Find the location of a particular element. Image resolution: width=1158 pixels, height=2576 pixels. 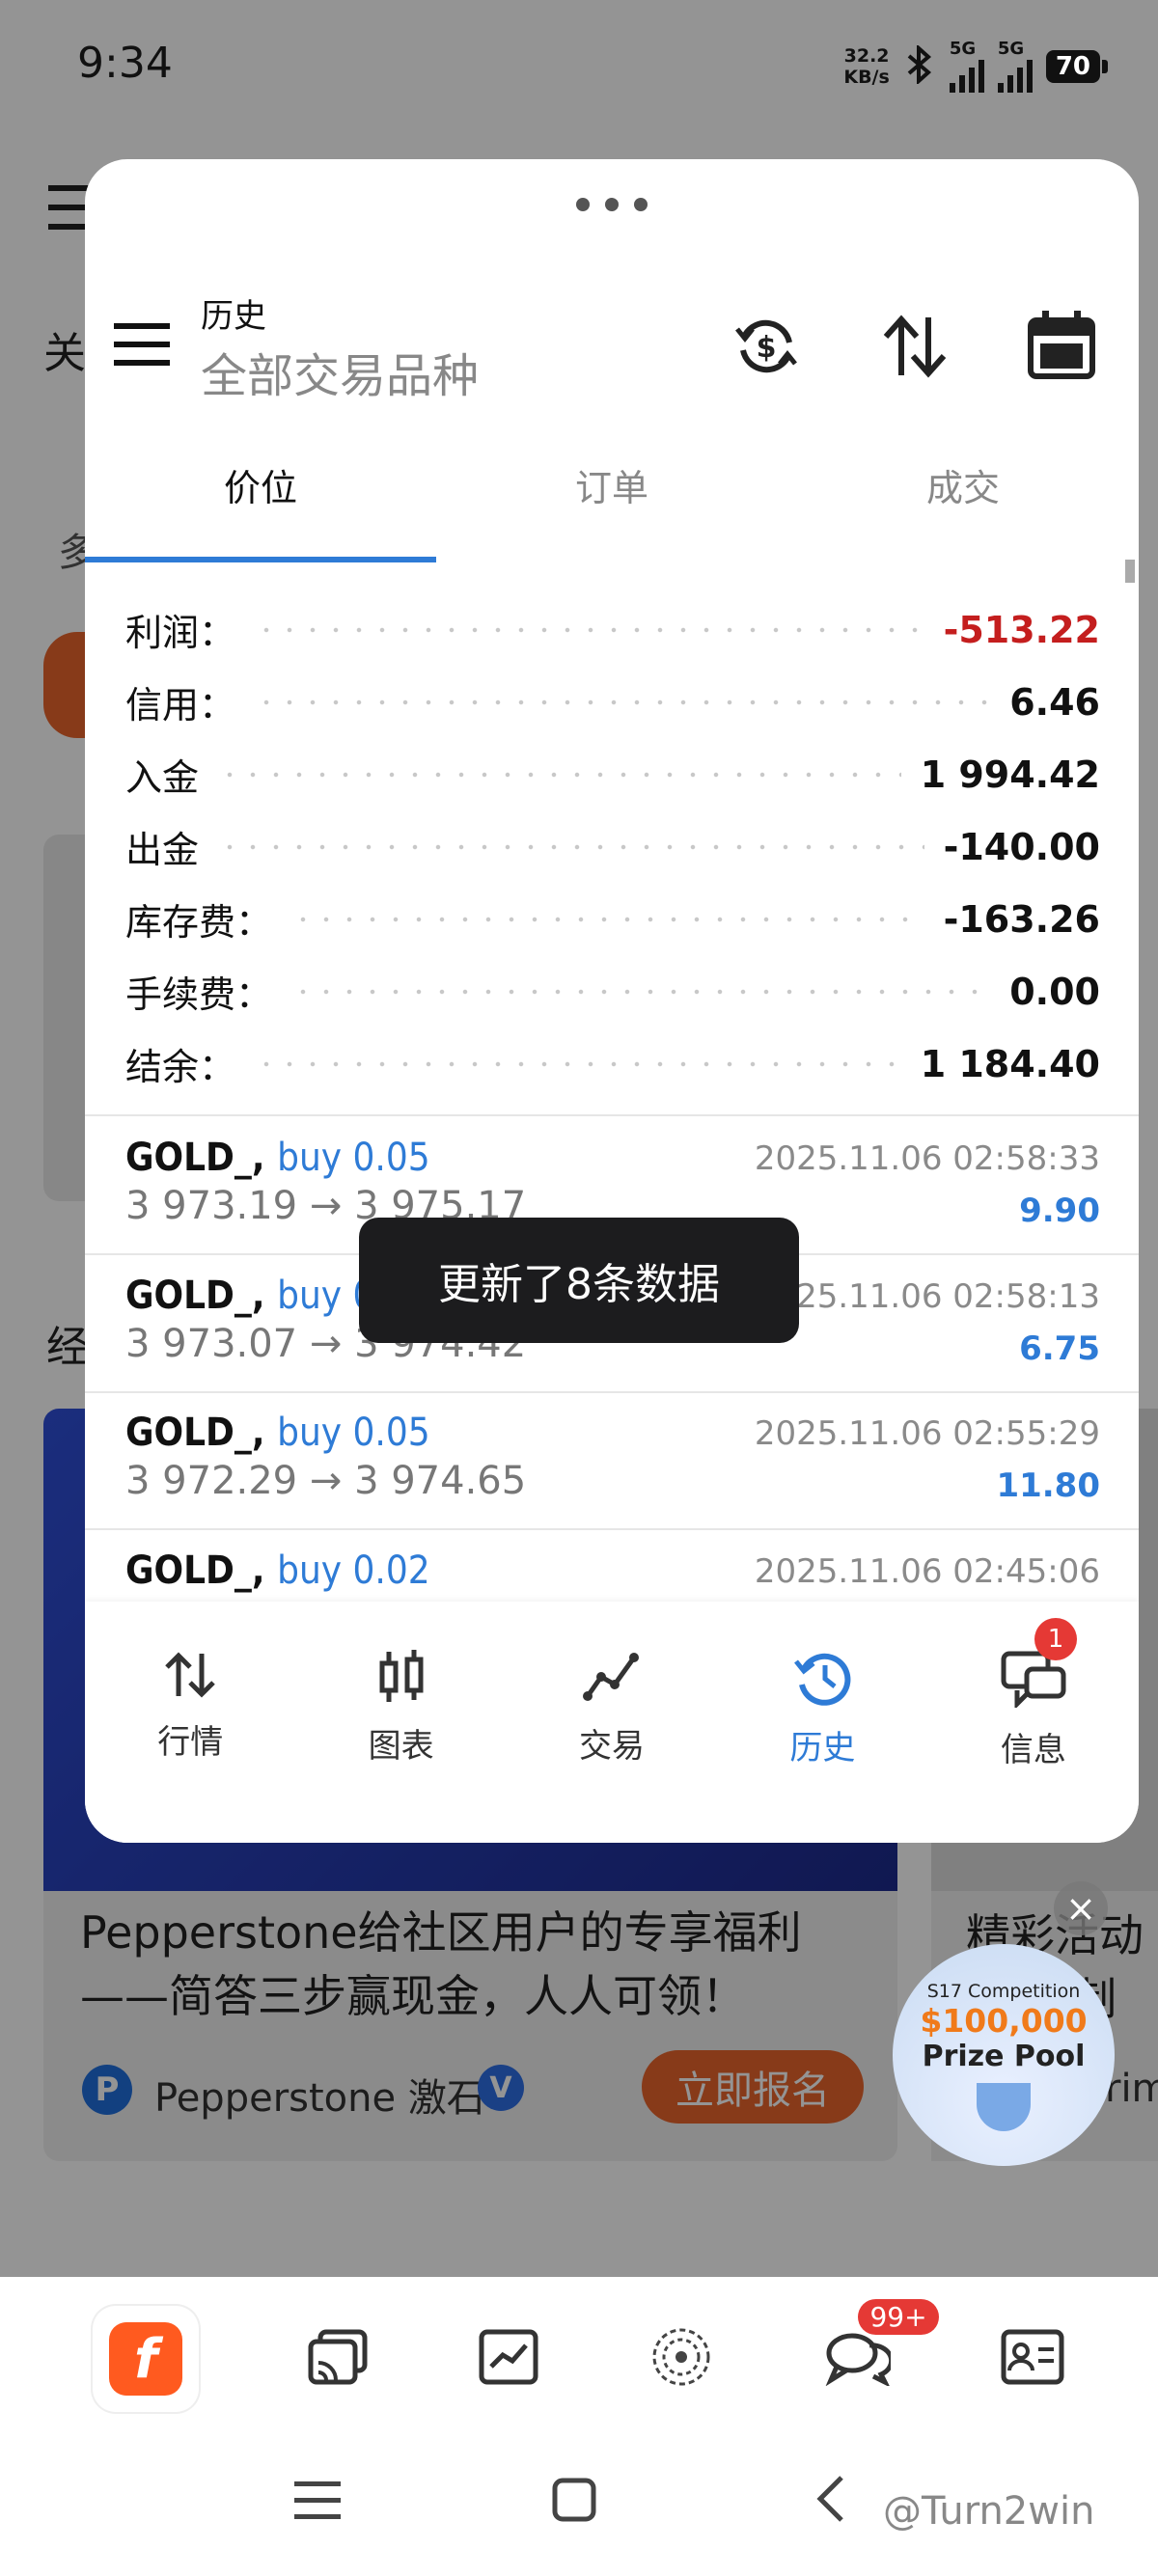

battery-level: 70 is located at coordinates (1072, 66).